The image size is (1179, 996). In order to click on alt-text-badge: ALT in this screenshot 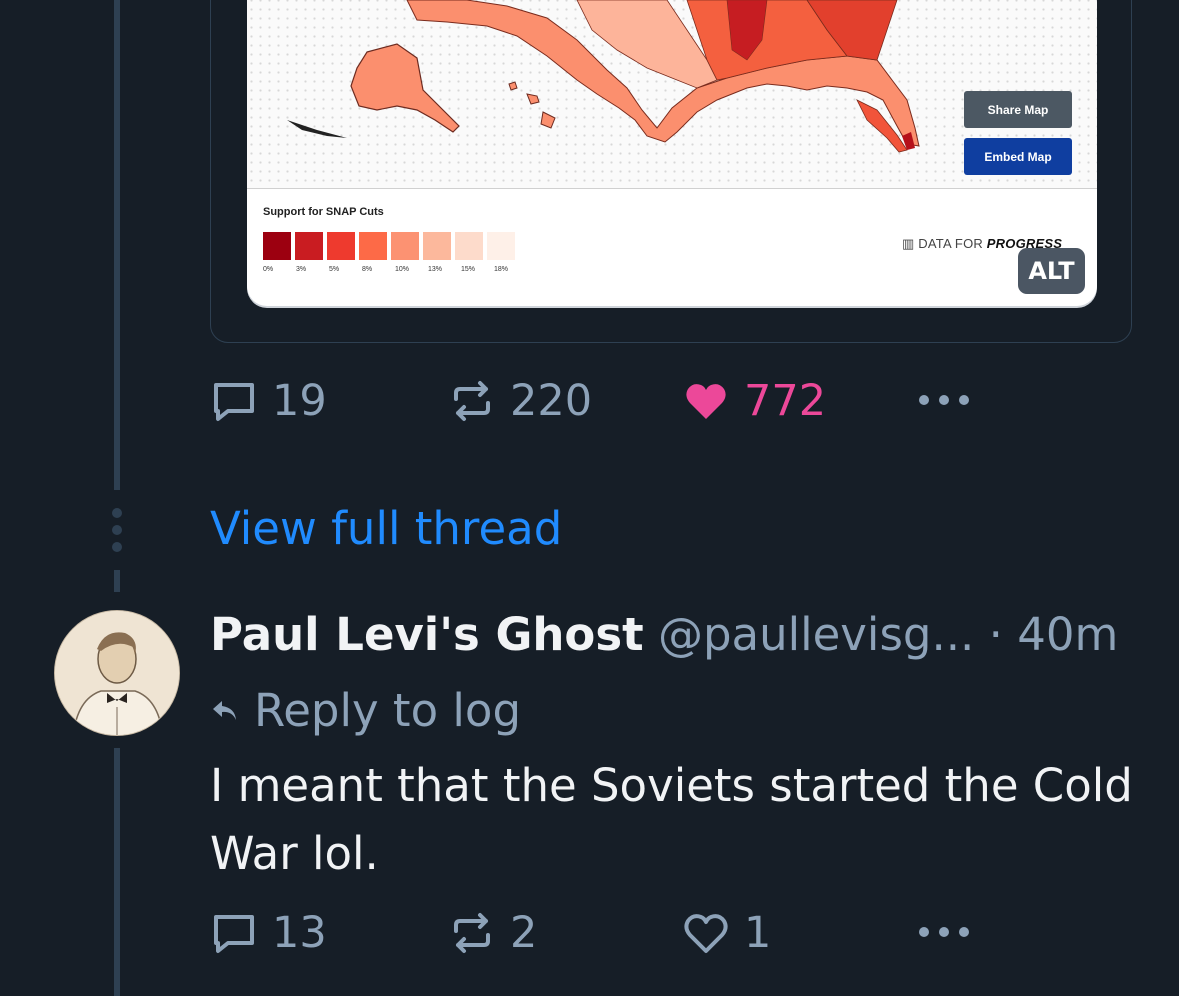, I will do `click(1051, 271)`.